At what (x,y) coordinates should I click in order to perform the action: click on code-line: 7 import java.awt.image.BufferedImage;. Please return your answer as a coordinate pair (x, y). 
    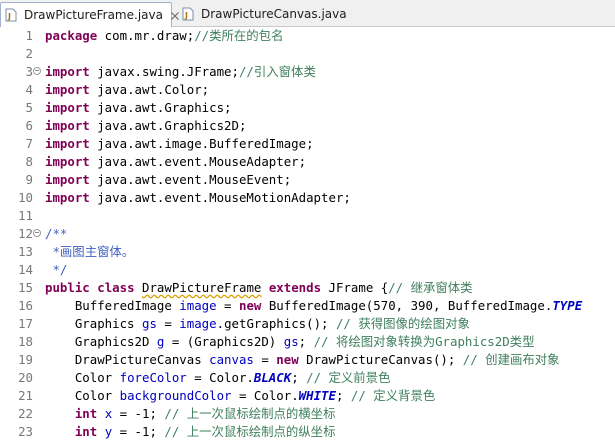
    Looking at the image, I should click on (307, 144).